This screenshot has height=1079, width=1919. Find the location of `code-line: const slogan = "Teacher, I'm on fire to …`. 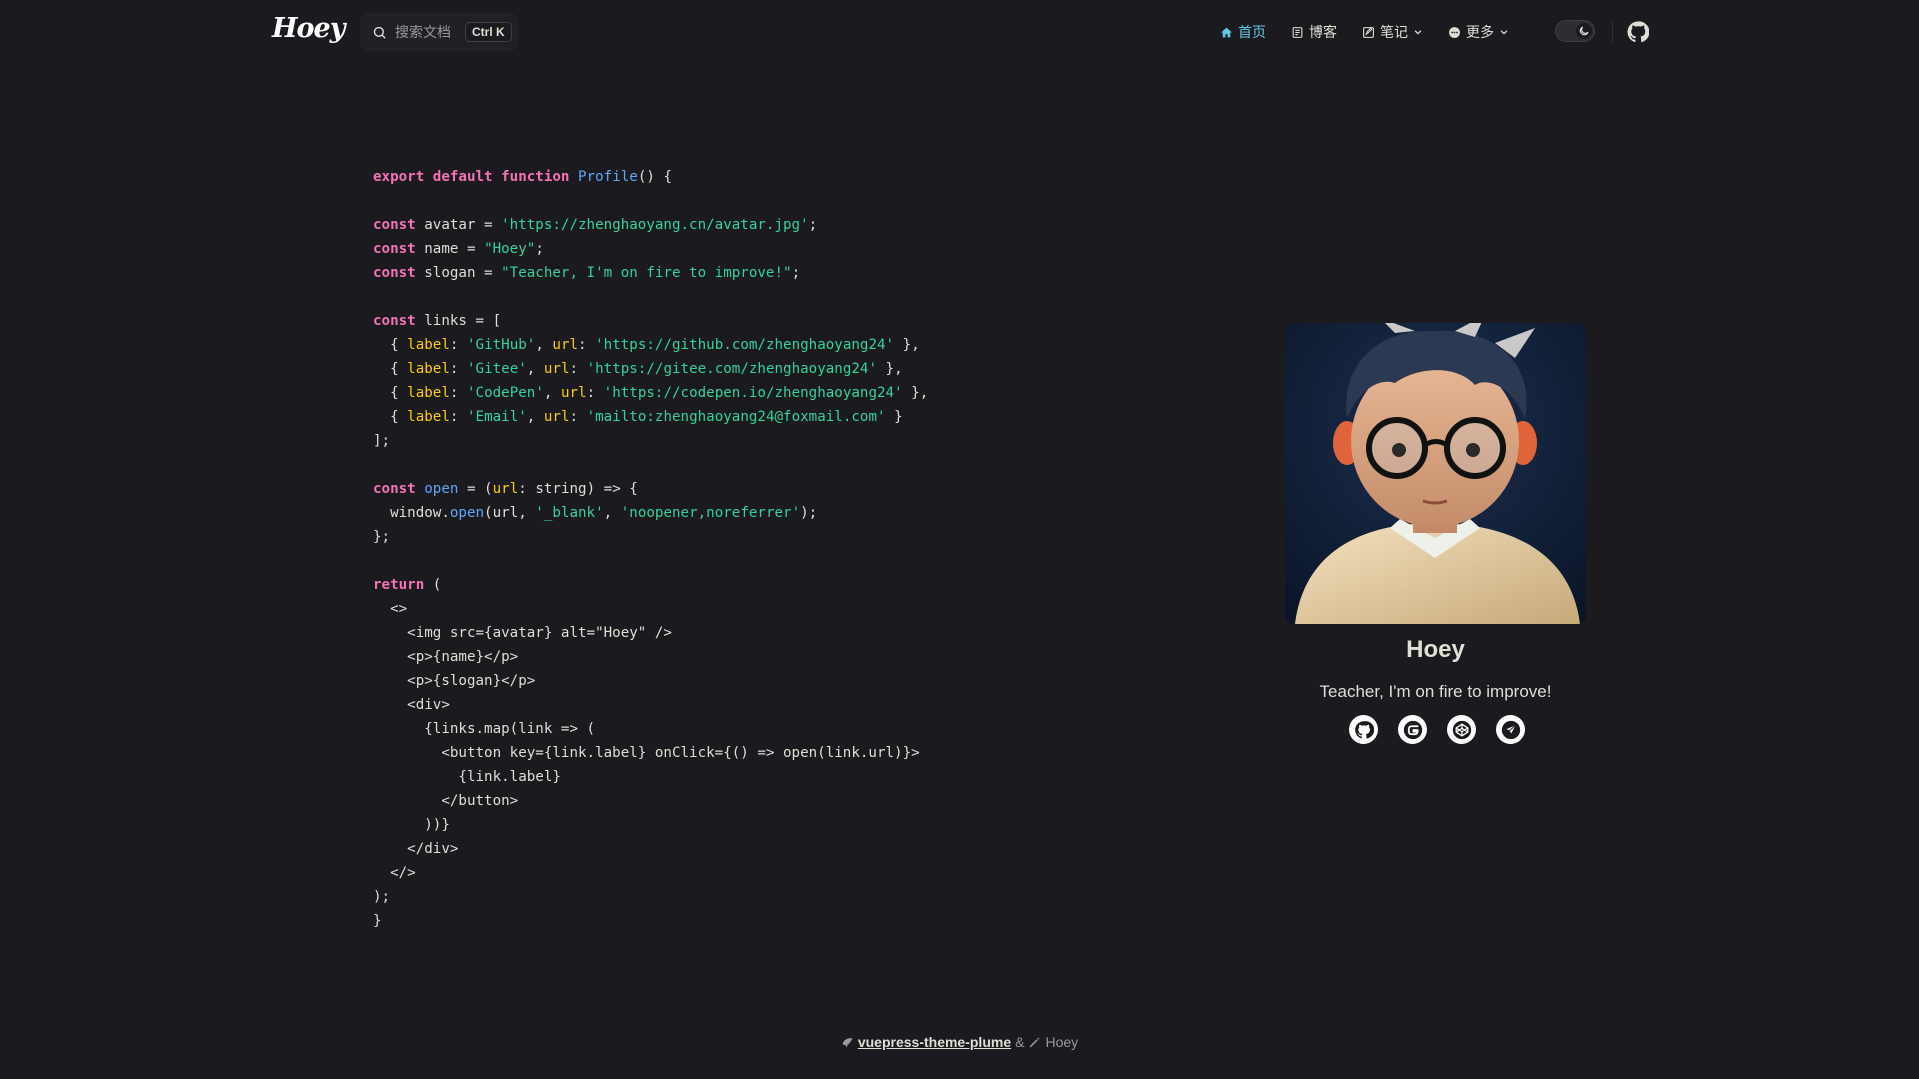

code-line: const slogan = "Teacher, I'm on fire to … is located at coordinates (650, 273).